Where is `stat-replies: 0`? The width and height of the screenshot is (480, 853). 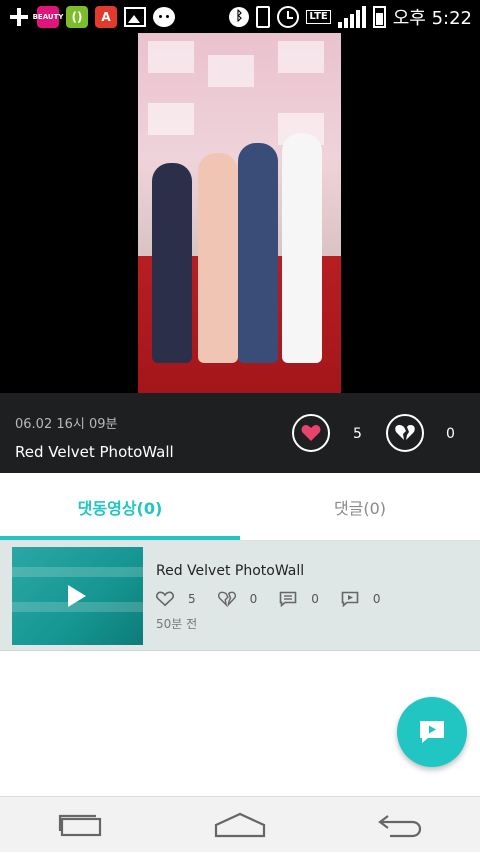
stat-replies: 0 is located at coordinates (361, 599).